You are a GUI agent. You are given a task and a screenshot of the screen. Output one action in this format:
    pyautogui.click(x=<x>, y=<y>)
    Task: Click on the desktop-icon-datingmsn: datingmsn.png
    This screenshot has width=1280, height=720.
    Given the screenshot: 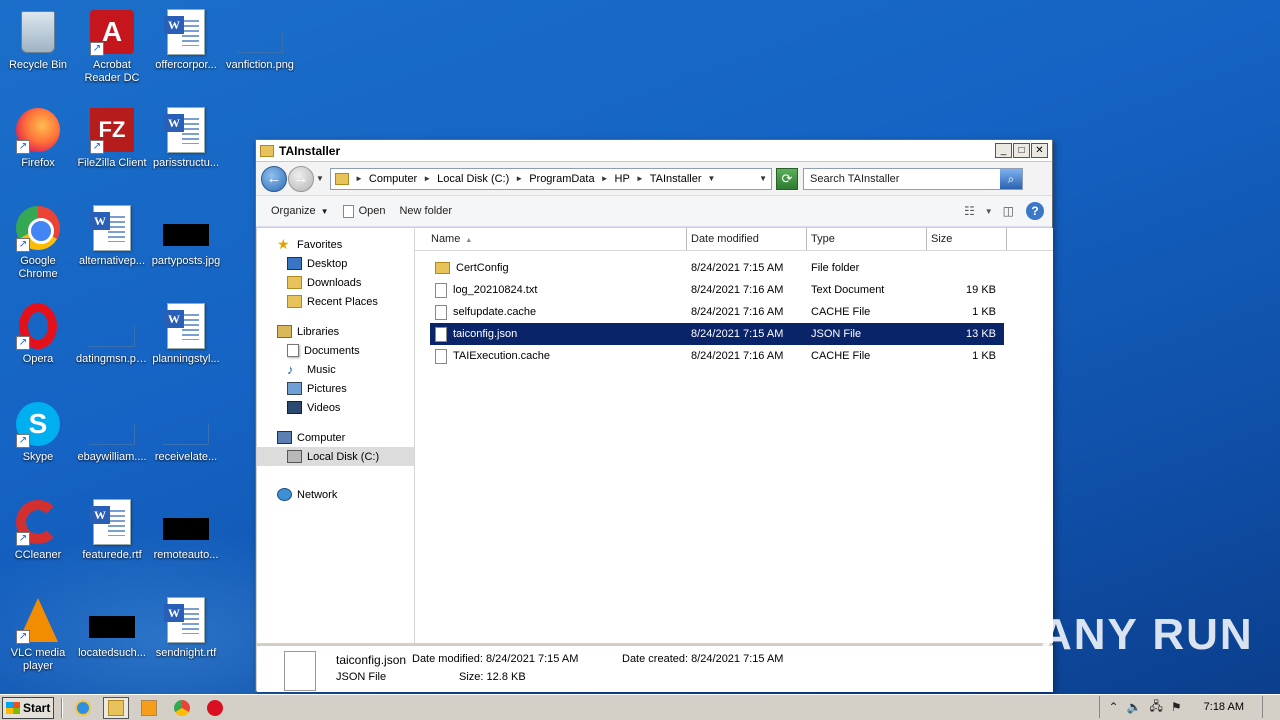 What is the action you would take?
    pyautogui.click(x=112, y=334)
    